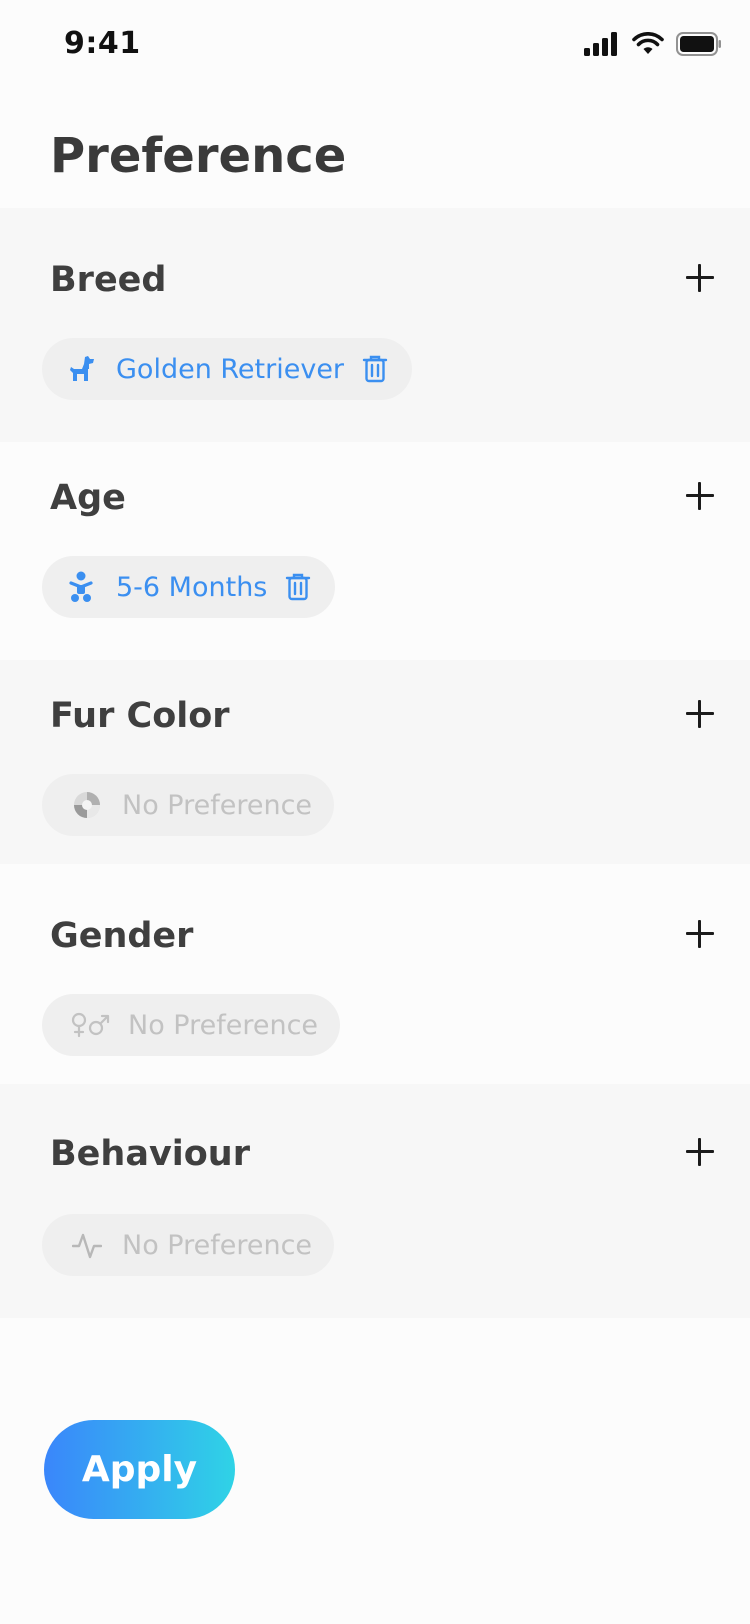 The image size is (750, 1624). Describe the element at coordinates (700, 278) in the screenshot. I see `add-breed-button` at that location.